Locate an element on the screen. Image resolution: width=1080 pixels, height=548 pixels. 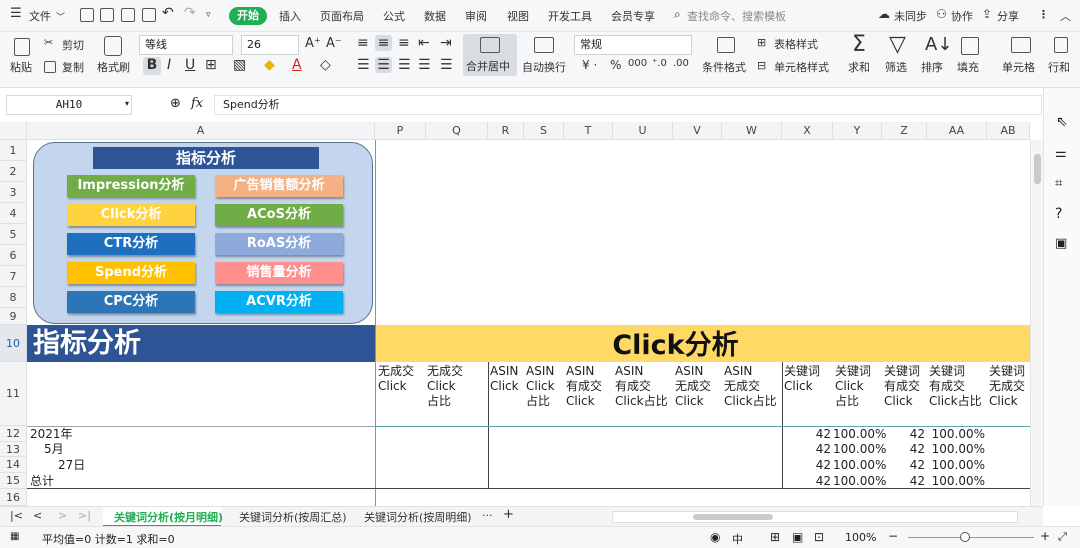
tab-page-layout: 页面布局 is located at coordinates (342, 16).